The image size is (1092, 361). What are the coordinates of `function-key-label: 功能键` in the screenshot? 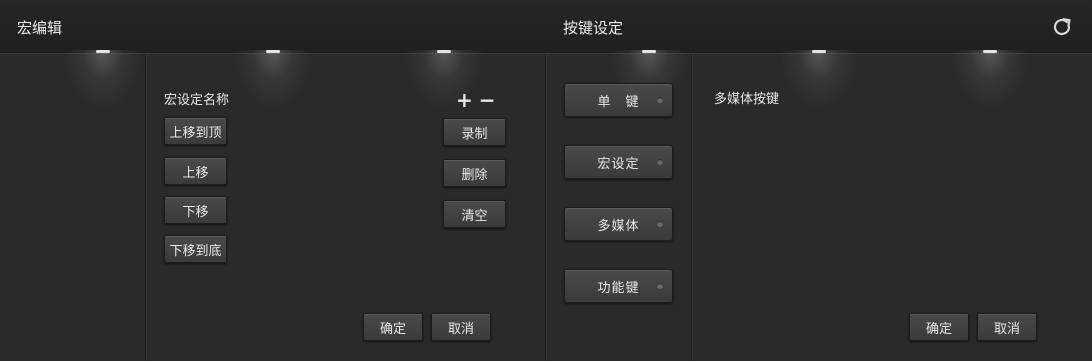 It's located at (618, 288).